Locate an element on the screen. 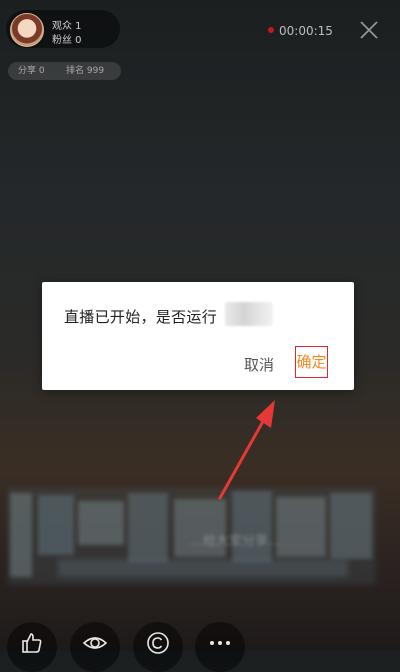 The image size is (400, 672). copyright-icon is located at coordinates (158, 643).